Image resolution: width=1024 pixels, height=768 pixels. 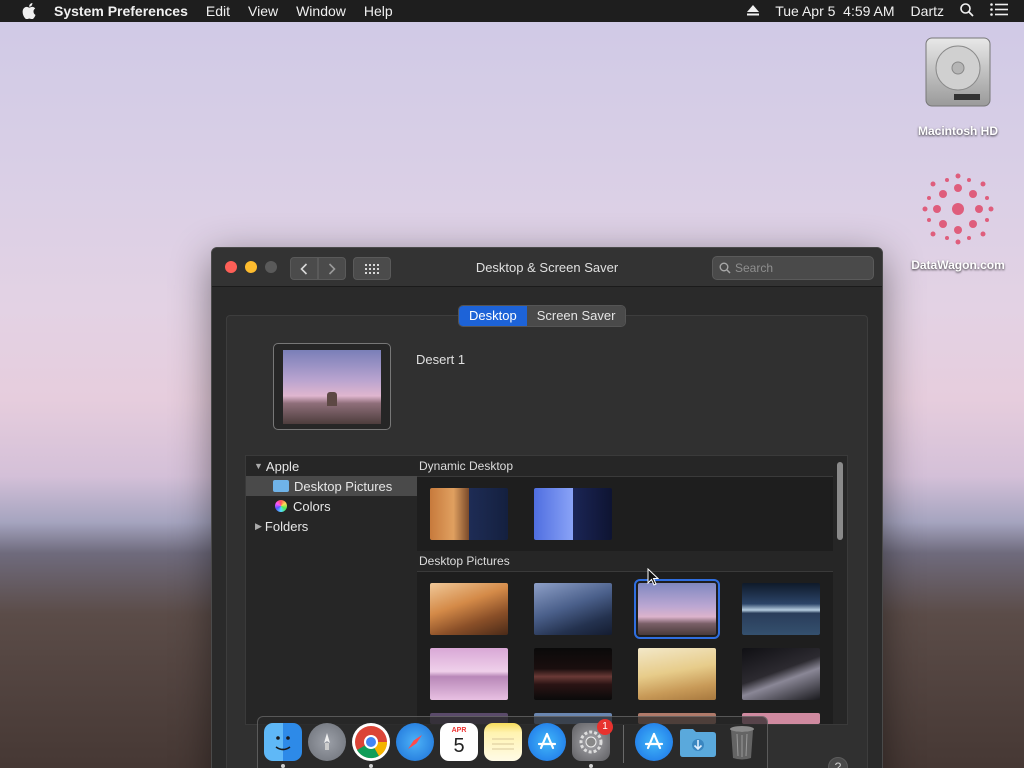 I want to click on notification-badge: 1, so click(x=605, y=727).